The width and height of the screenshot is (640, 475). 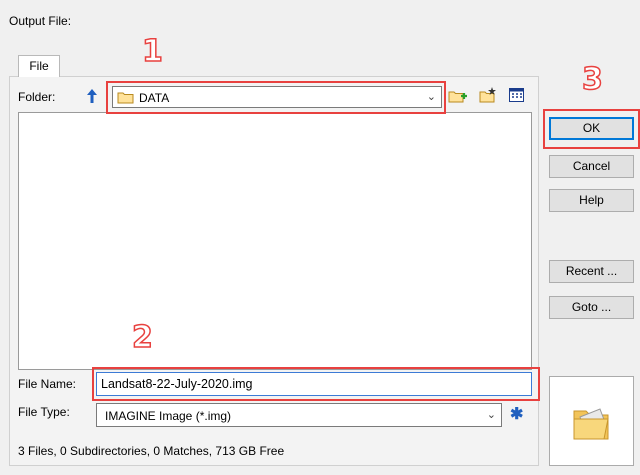 I want to click on up-arrow-icon, so click(x=92, y=96).